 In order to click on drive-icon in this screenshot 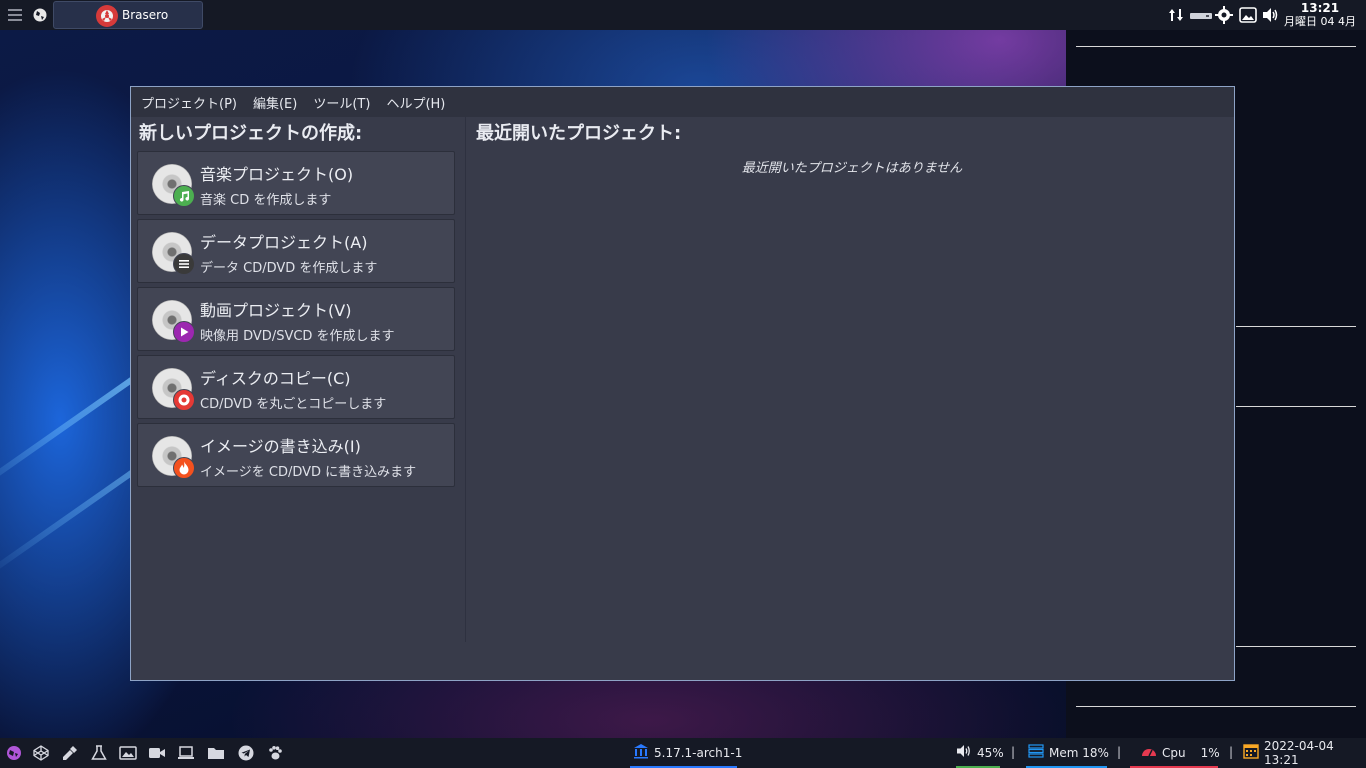, I will do `click(1201, 15)`.